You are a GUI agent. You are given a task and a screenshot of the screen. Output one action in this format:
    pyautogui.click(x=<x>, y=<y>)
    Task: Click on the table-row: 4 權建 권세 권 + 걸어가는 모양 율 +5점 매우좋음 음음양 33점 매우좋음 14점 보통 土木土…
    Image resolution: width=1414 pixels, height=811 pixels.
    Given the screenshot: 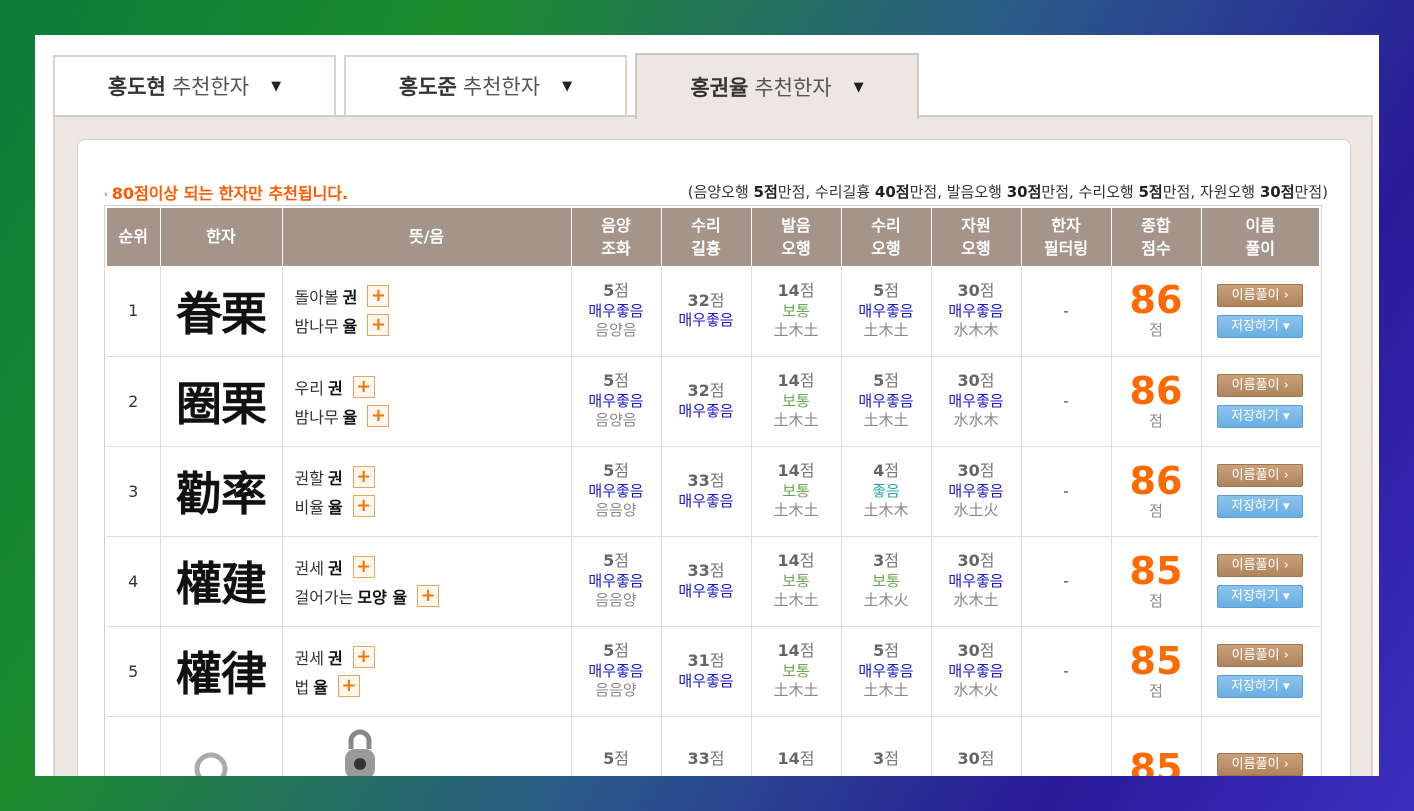 What is the action you would take?
    pyautogui.click(x=713, y=581)
    